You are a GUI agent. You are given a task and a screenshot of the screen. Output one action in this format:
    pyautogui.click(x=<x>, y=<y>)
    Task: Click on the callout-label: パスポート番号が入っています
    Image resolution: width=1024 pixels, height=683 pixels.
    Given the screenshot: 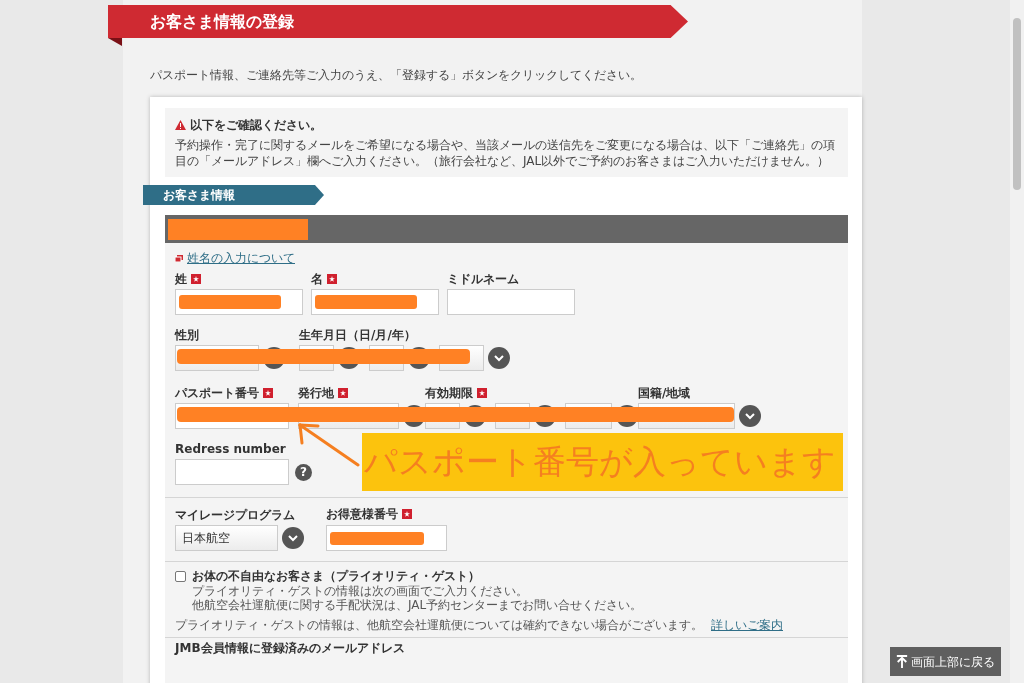 What is the action you would take?
    pyautogui.click(x=602, y=462)
    